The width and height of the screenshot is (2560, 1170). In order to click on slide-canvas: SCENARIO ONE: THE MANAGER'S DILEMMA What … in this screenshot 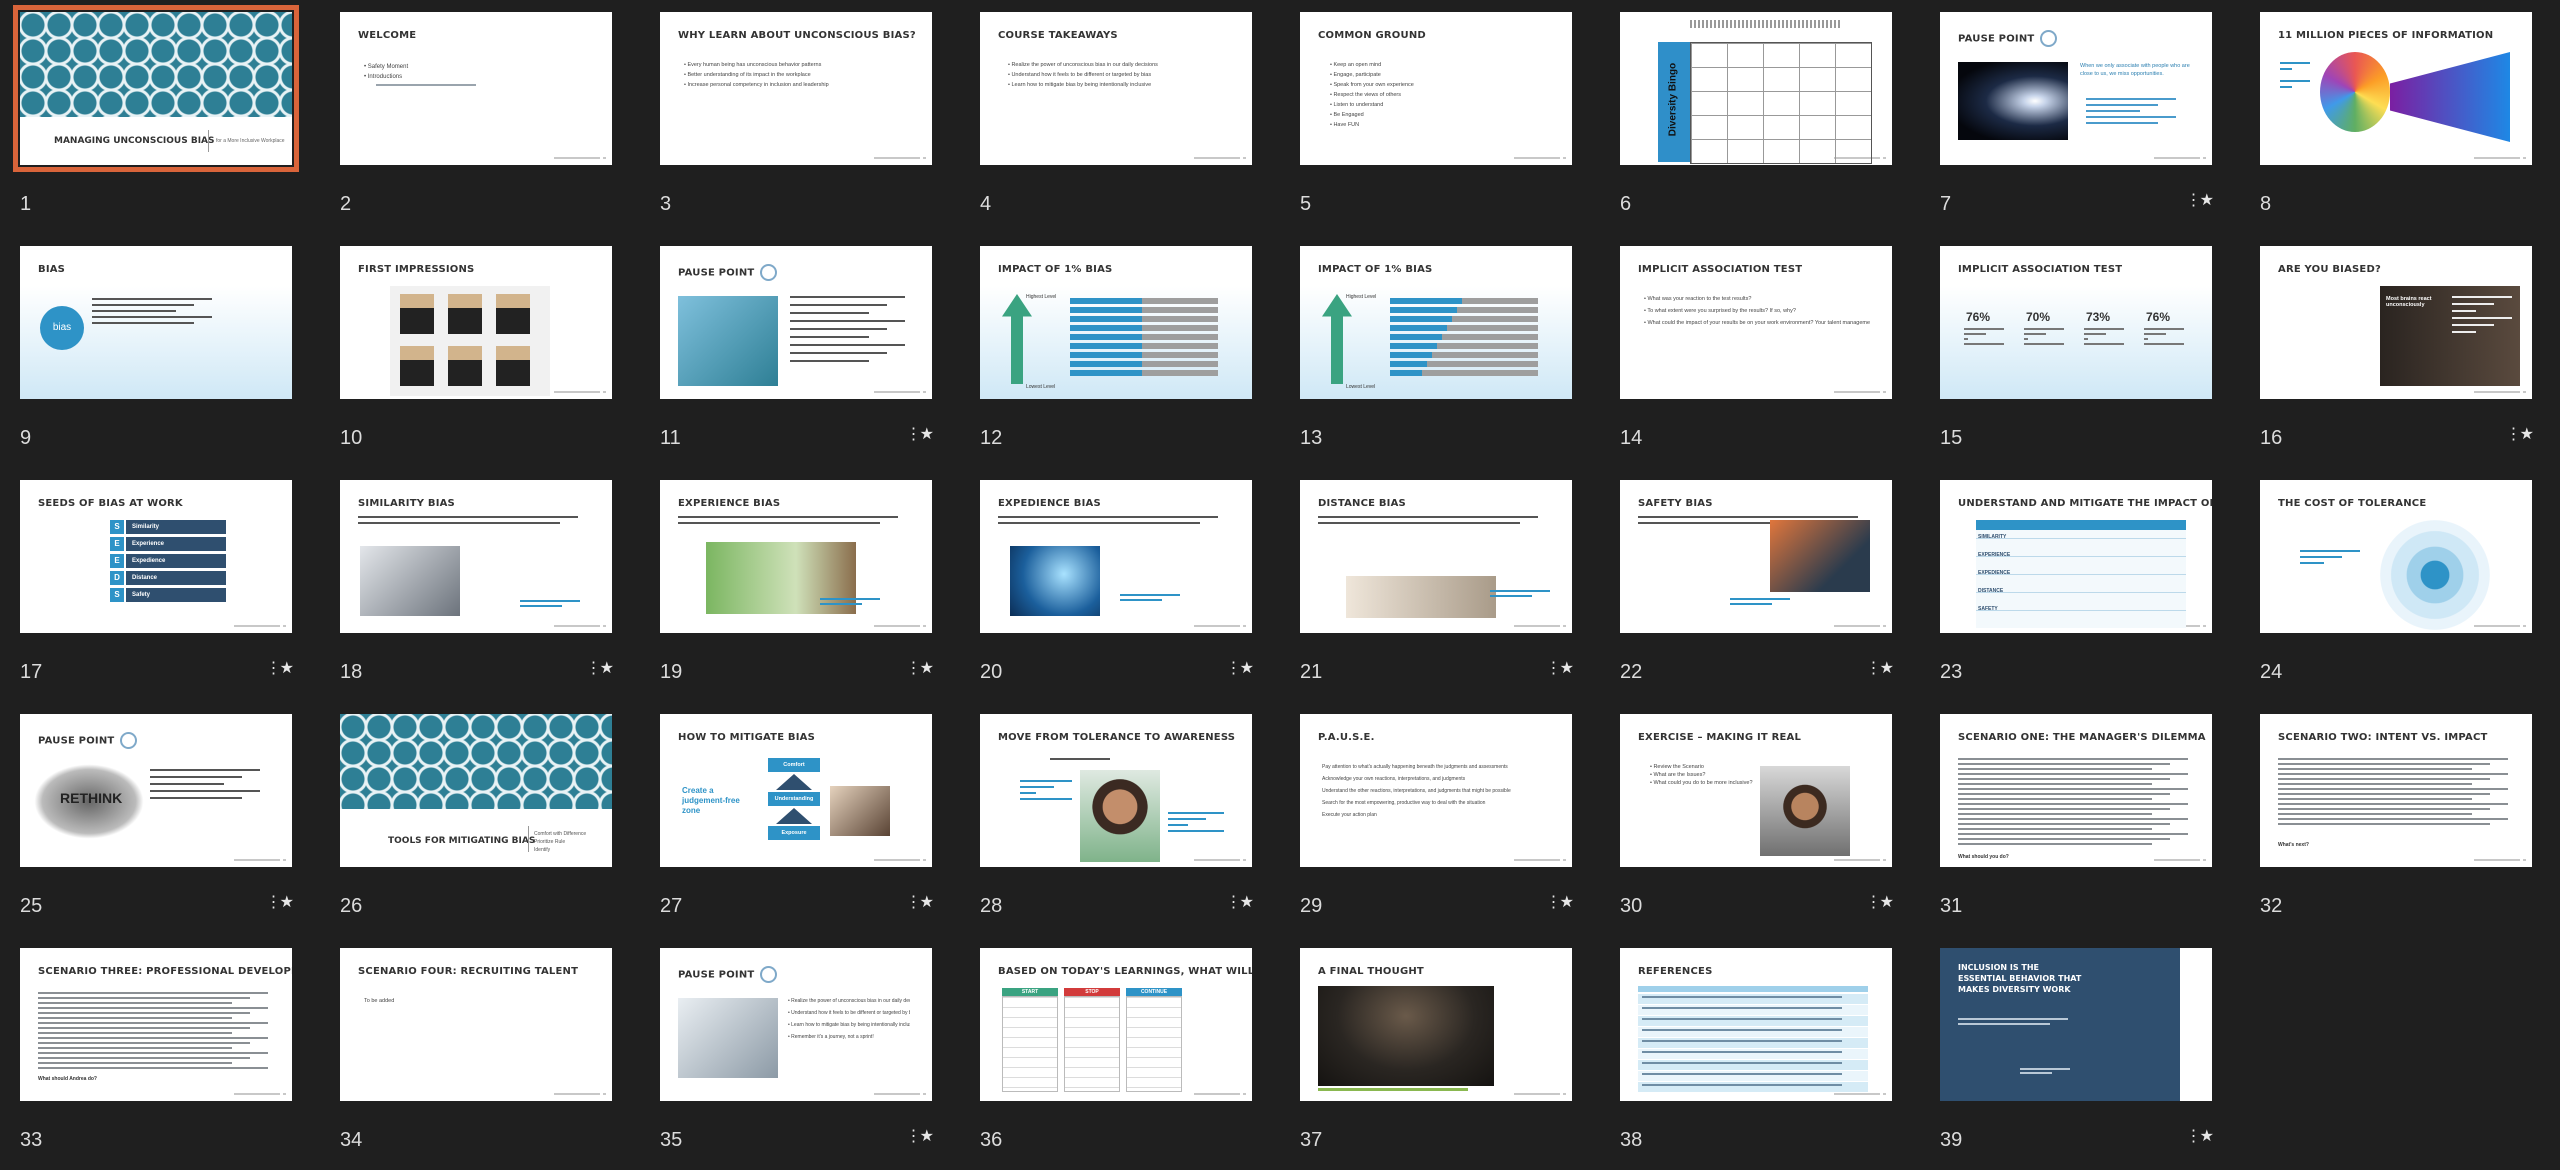, I will do `click(2076, 790)`.